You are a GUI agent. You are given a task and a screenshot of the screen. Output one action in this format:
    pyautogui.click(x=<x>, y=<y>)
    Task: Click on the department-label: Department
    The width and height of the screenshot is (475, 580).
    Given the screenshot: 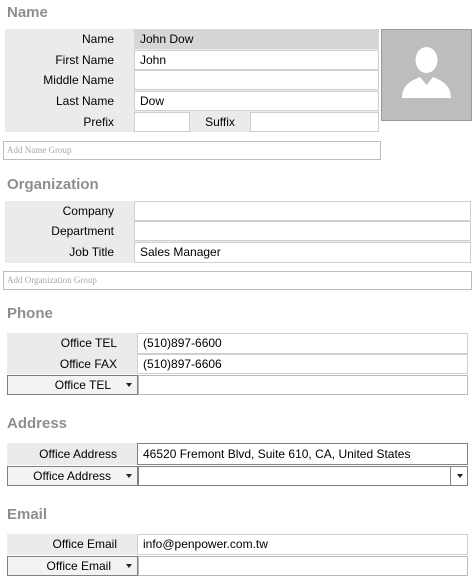 What is the action you would take?
    pyautogui.click(x=69, y=231)
    